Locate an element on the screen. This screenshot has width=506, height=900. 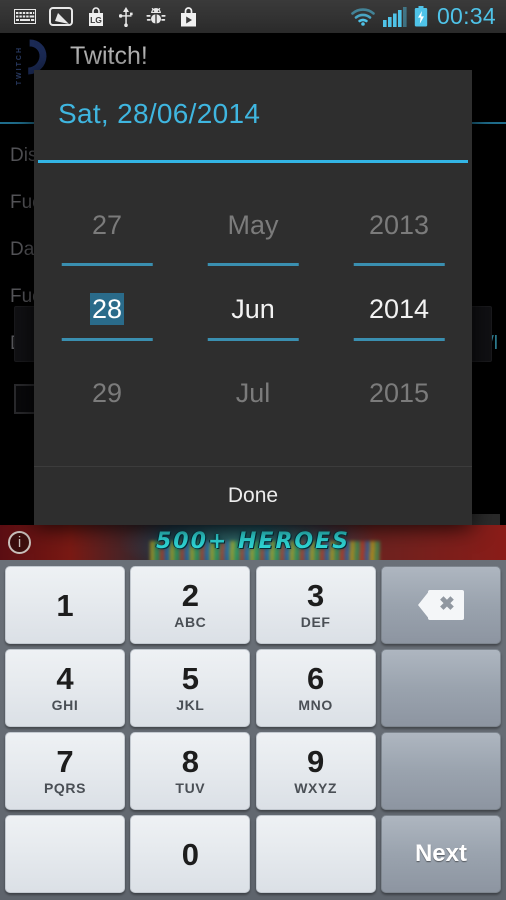
year-spinner-bottom-line is located at coordinates (399, 339).